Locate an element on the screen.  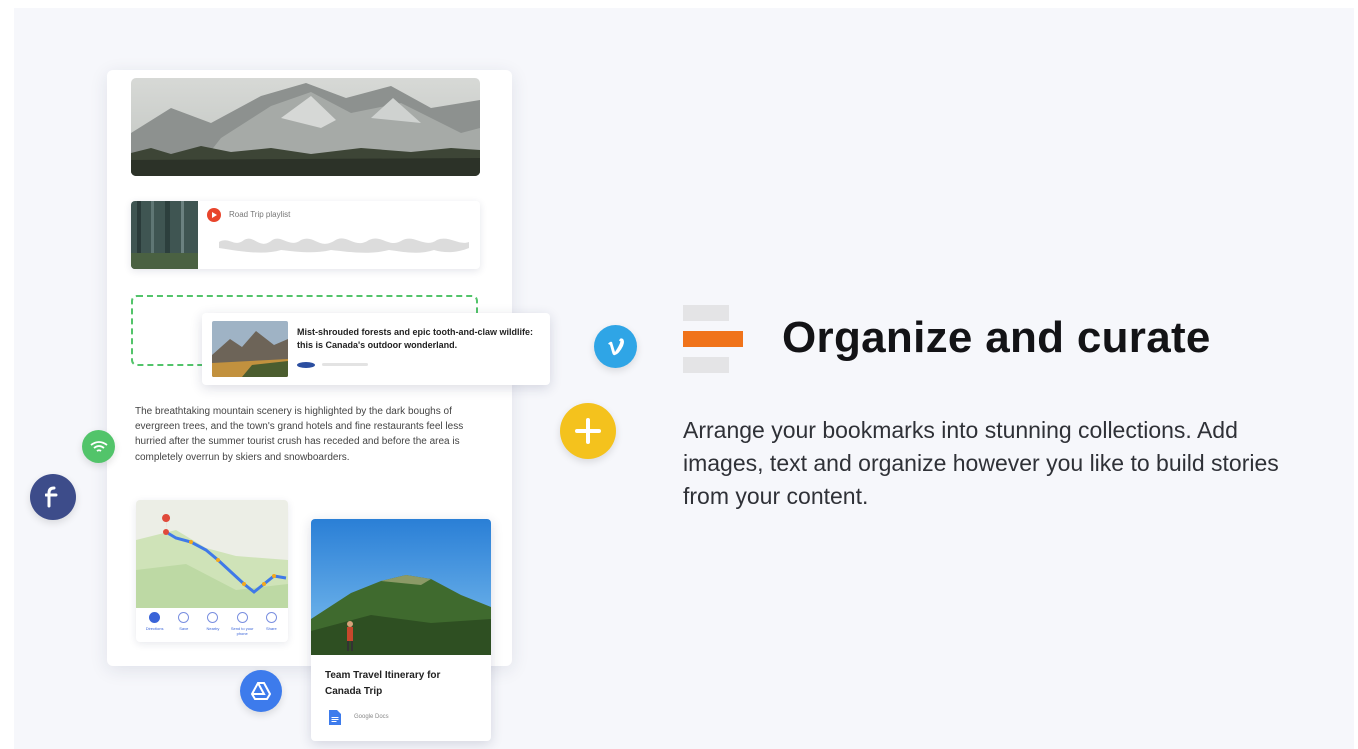
link-source-placeholder is located at coordinates (345, 364).